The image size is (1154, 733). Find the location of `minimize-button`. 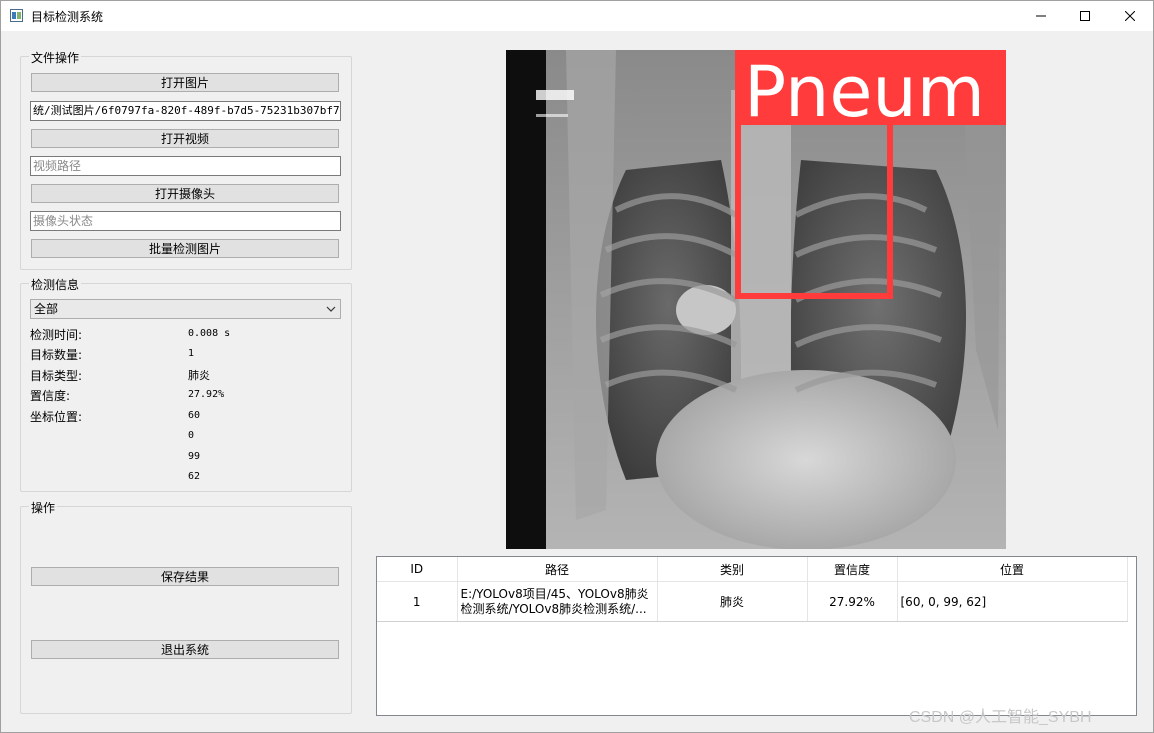

minimize-button is located at coordinates (1041, 16).